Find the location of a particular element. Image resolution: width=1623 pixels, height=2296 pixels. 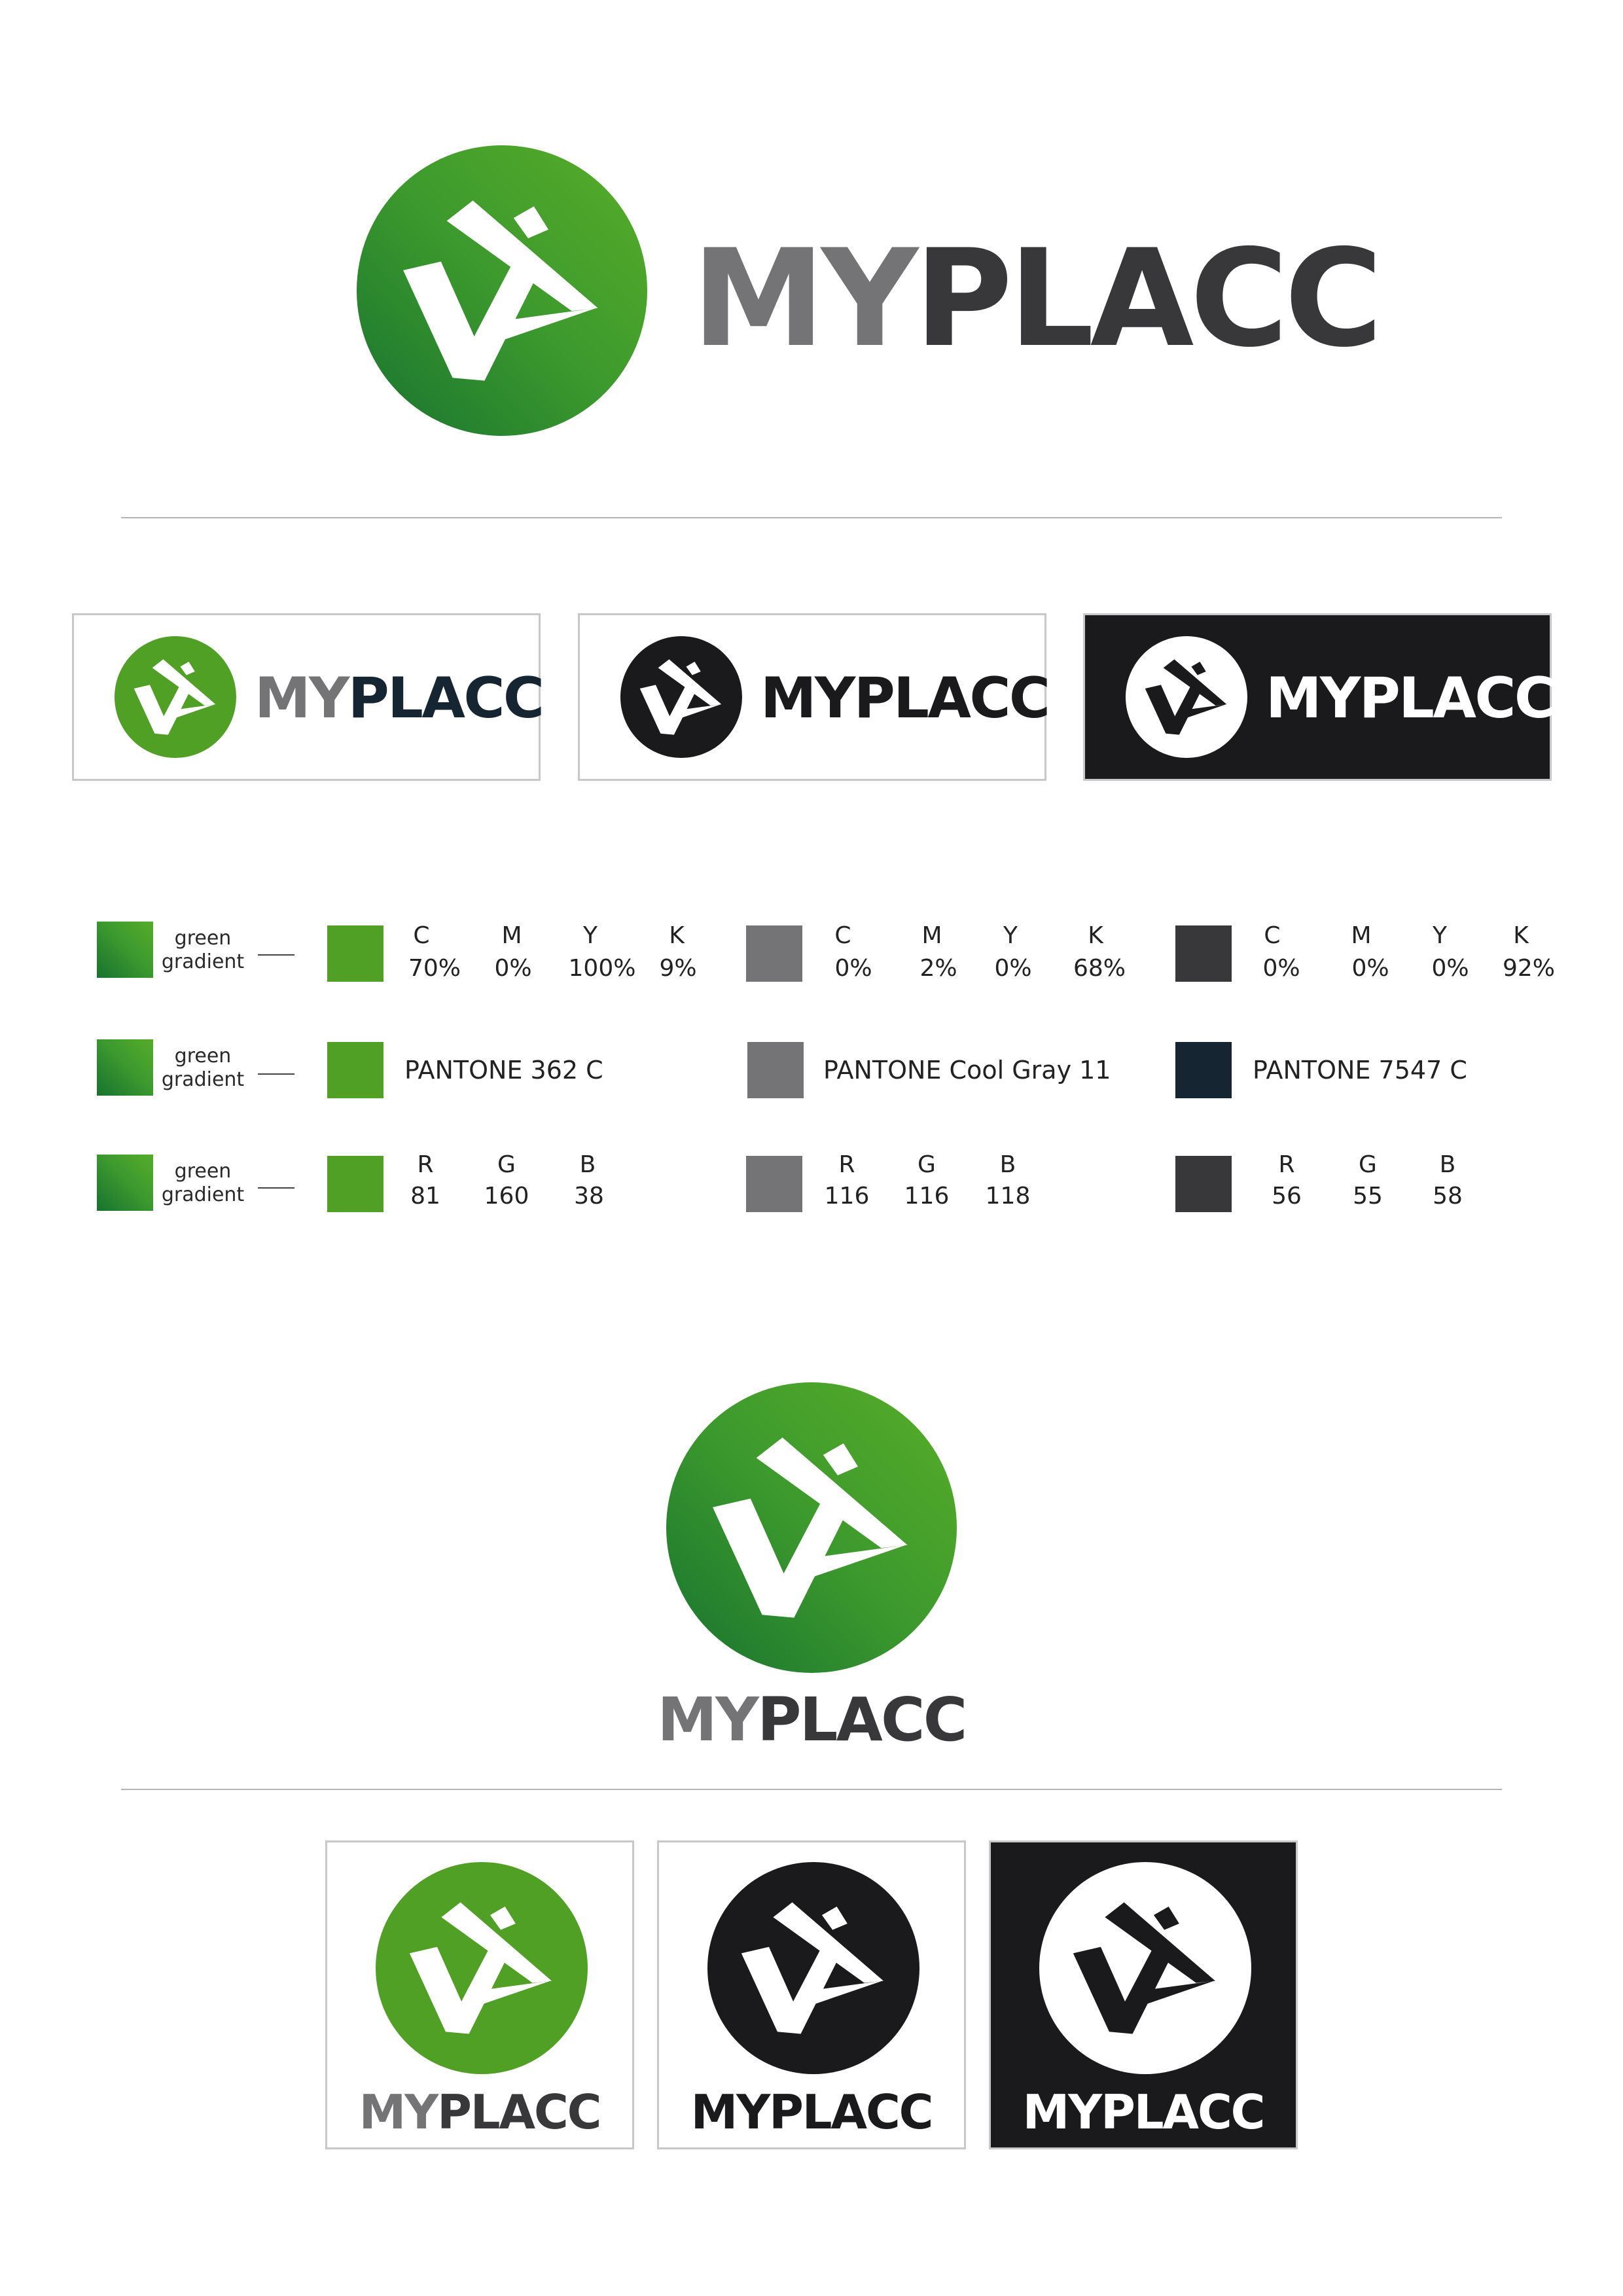

horizontal-logo-color: MY PLACC is located at coordinates (308, 697).